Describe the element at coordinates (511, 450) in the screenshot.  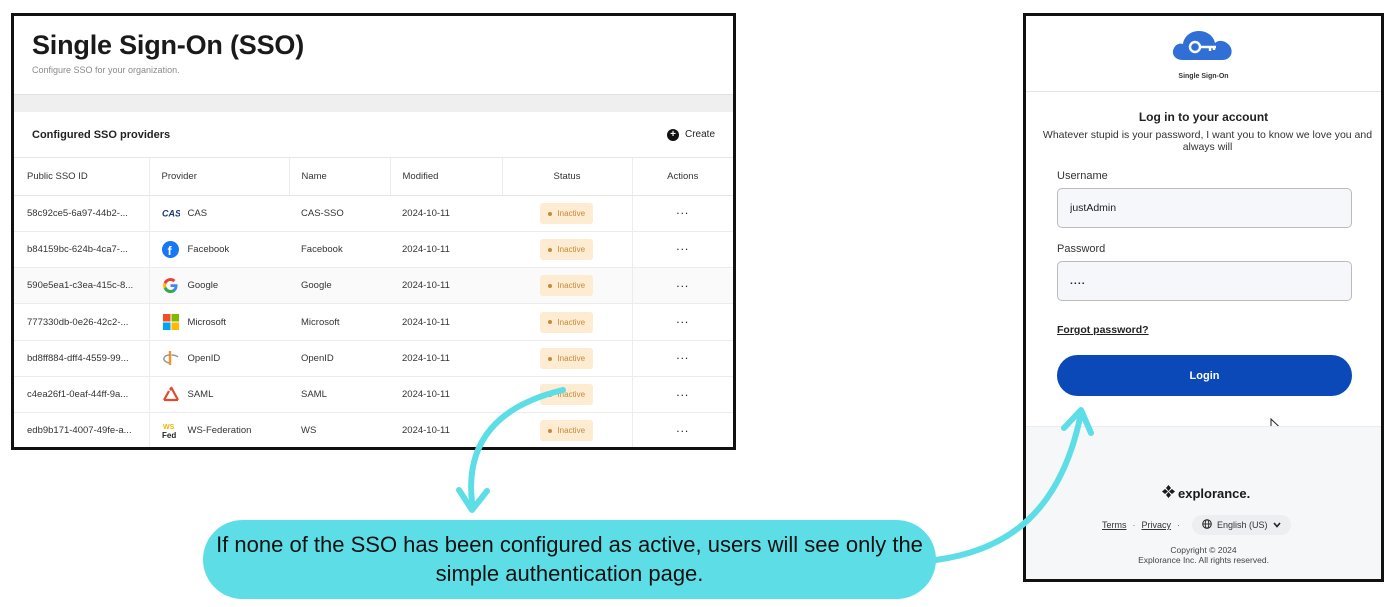
I see `arrow-to-status-icon` at that location.